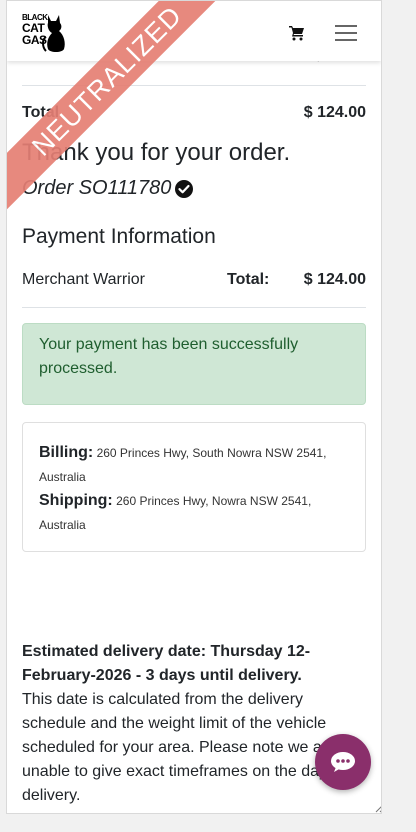 The image size is (416, 832). I want to click on cat-logo-icon, so click(53, 33).